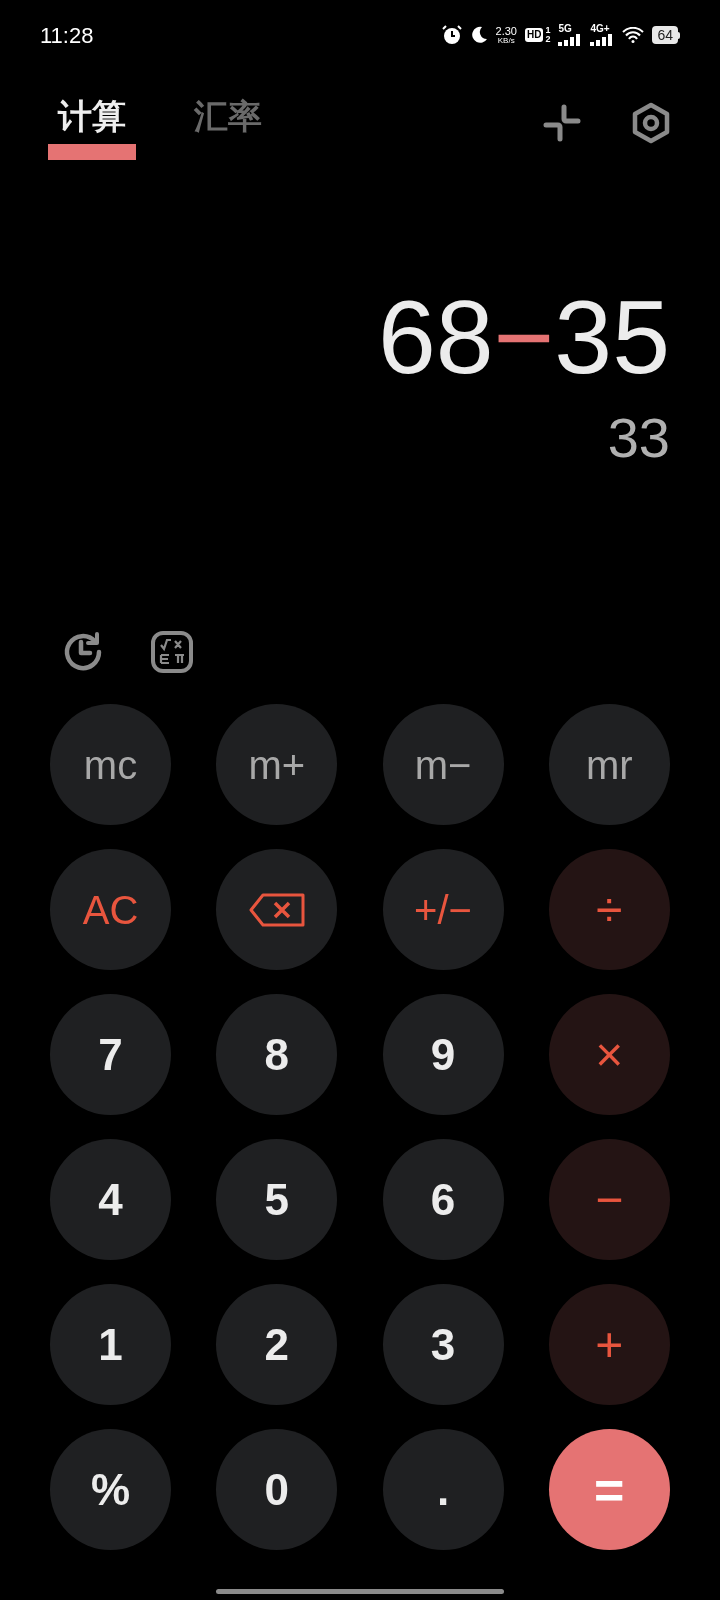  Describe the element at coordinates (67, 35) in the screenshot. I see `clock: 11:28` at that location.